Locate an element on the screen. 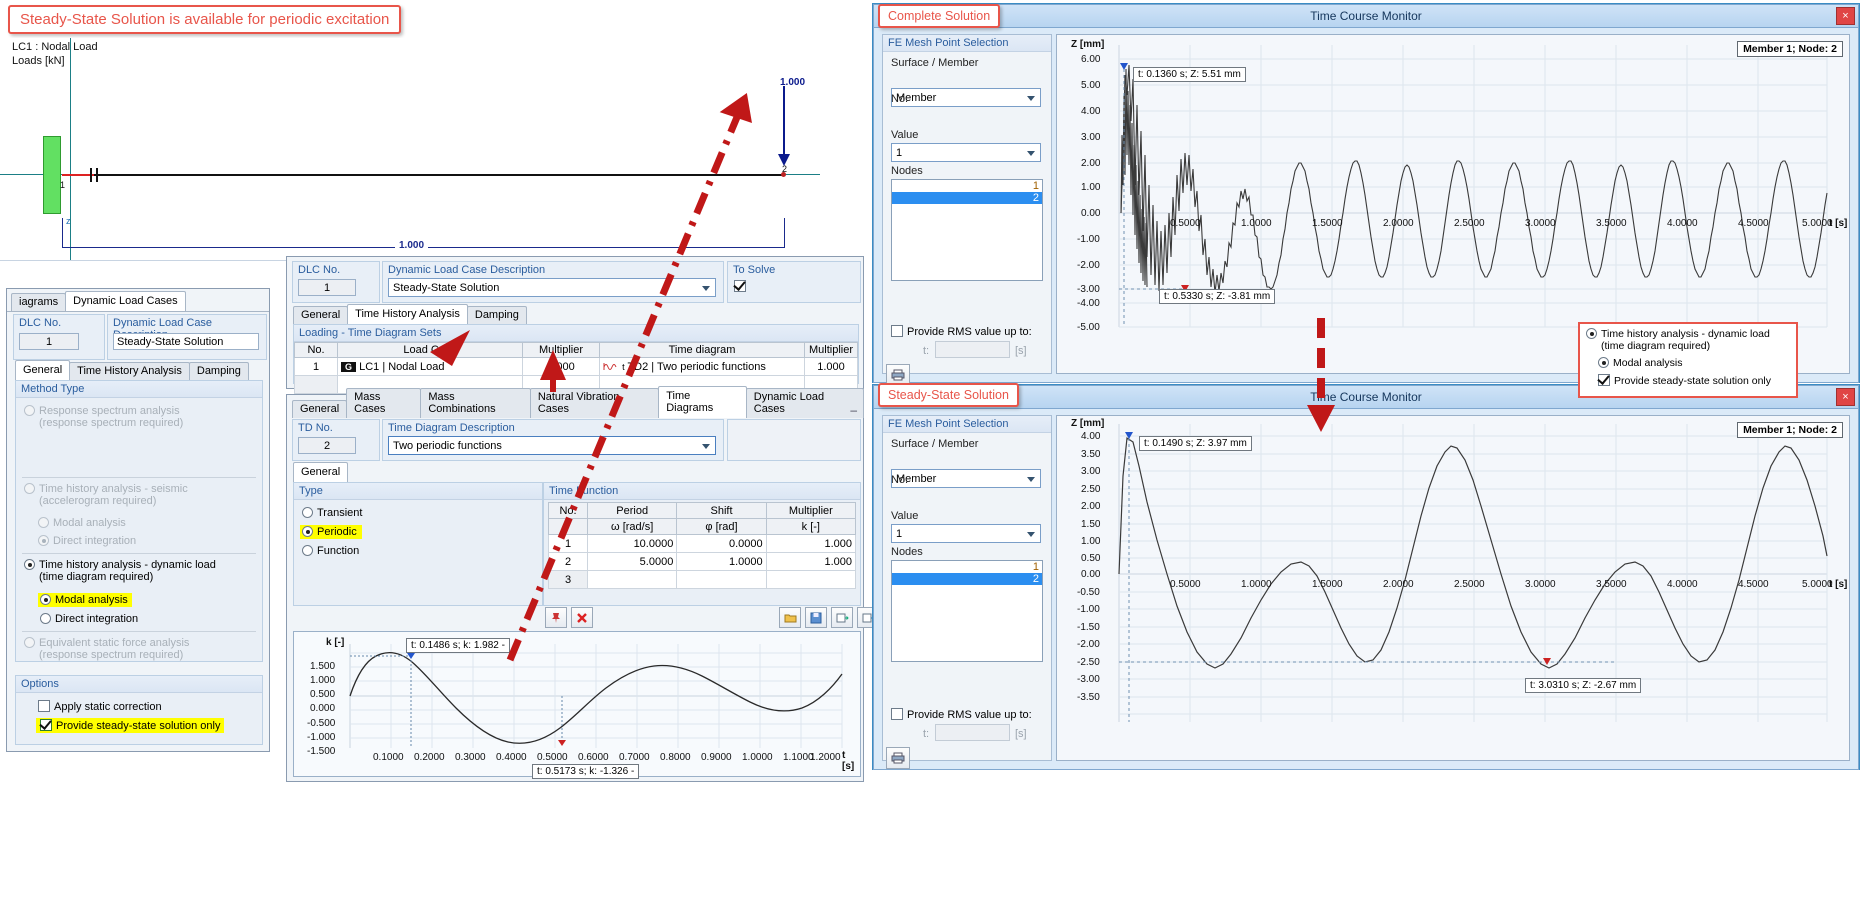  tab-damping: Damping is located at coordinates (218, 371).